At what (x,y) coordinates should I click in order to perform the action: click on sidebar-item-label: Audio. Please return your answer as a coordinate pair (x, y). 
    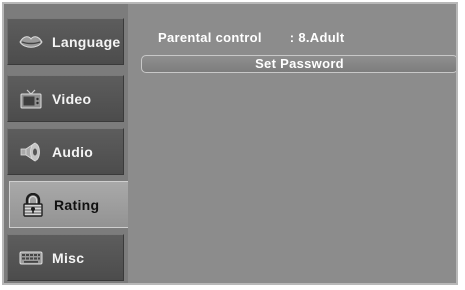
    Looking at the image, I should click on (73, 151).